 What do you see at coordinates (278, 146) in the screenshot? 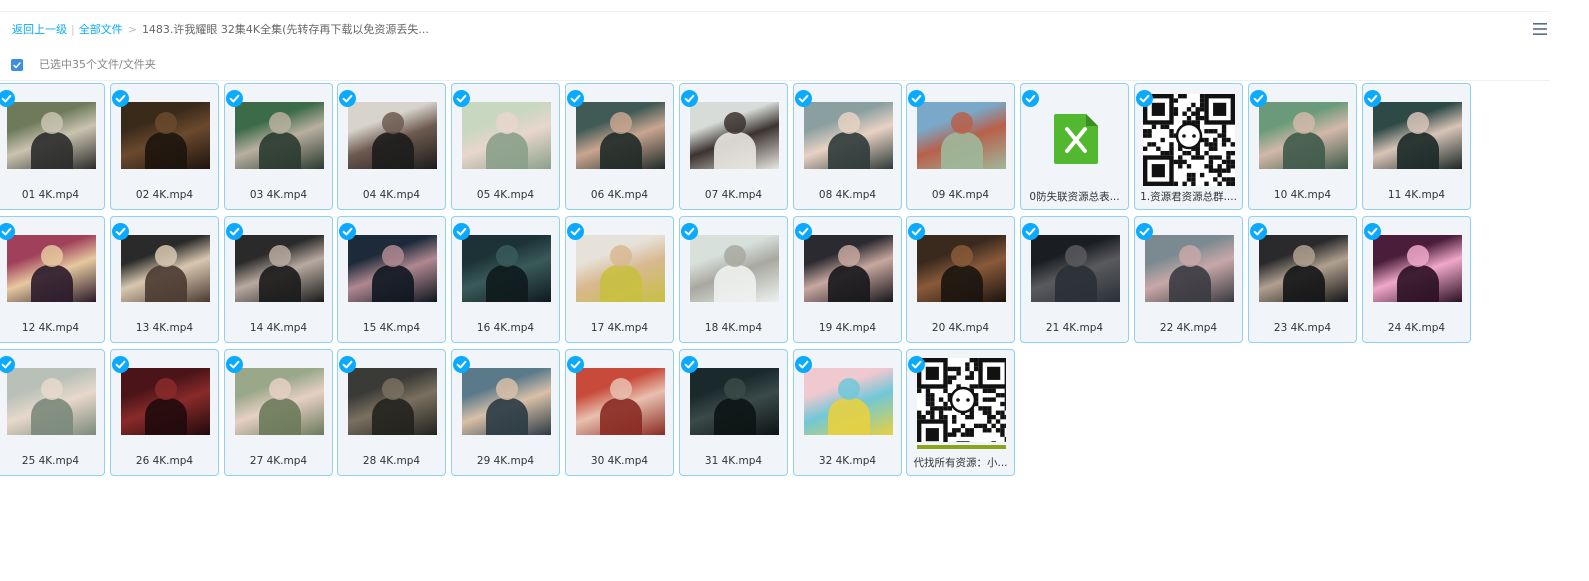
I see `file-tile: 03 4K.mp4` at bounding box center [278, 146].